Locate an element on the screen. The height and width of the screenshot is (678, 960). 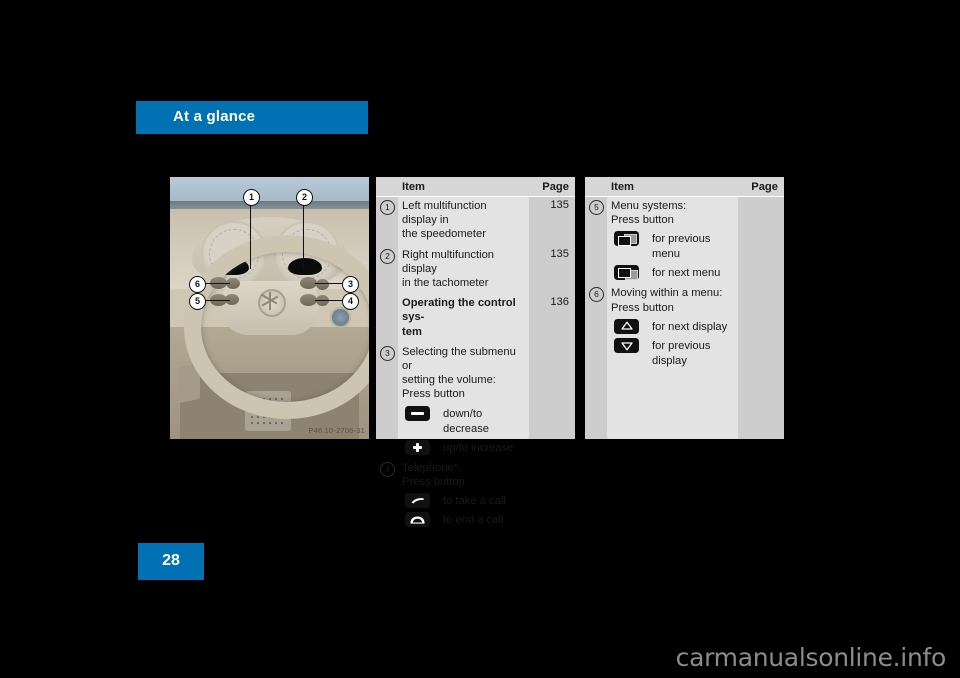
item-number: 1 is located at coordinates (387, 207).